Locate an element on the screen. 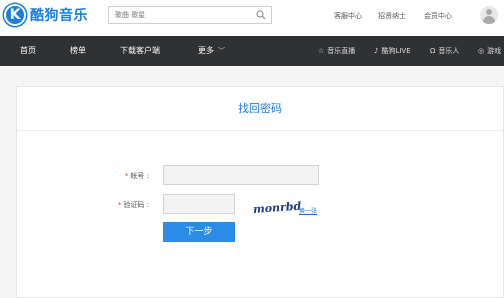  captcha-field is located at coordinates (199, 204).